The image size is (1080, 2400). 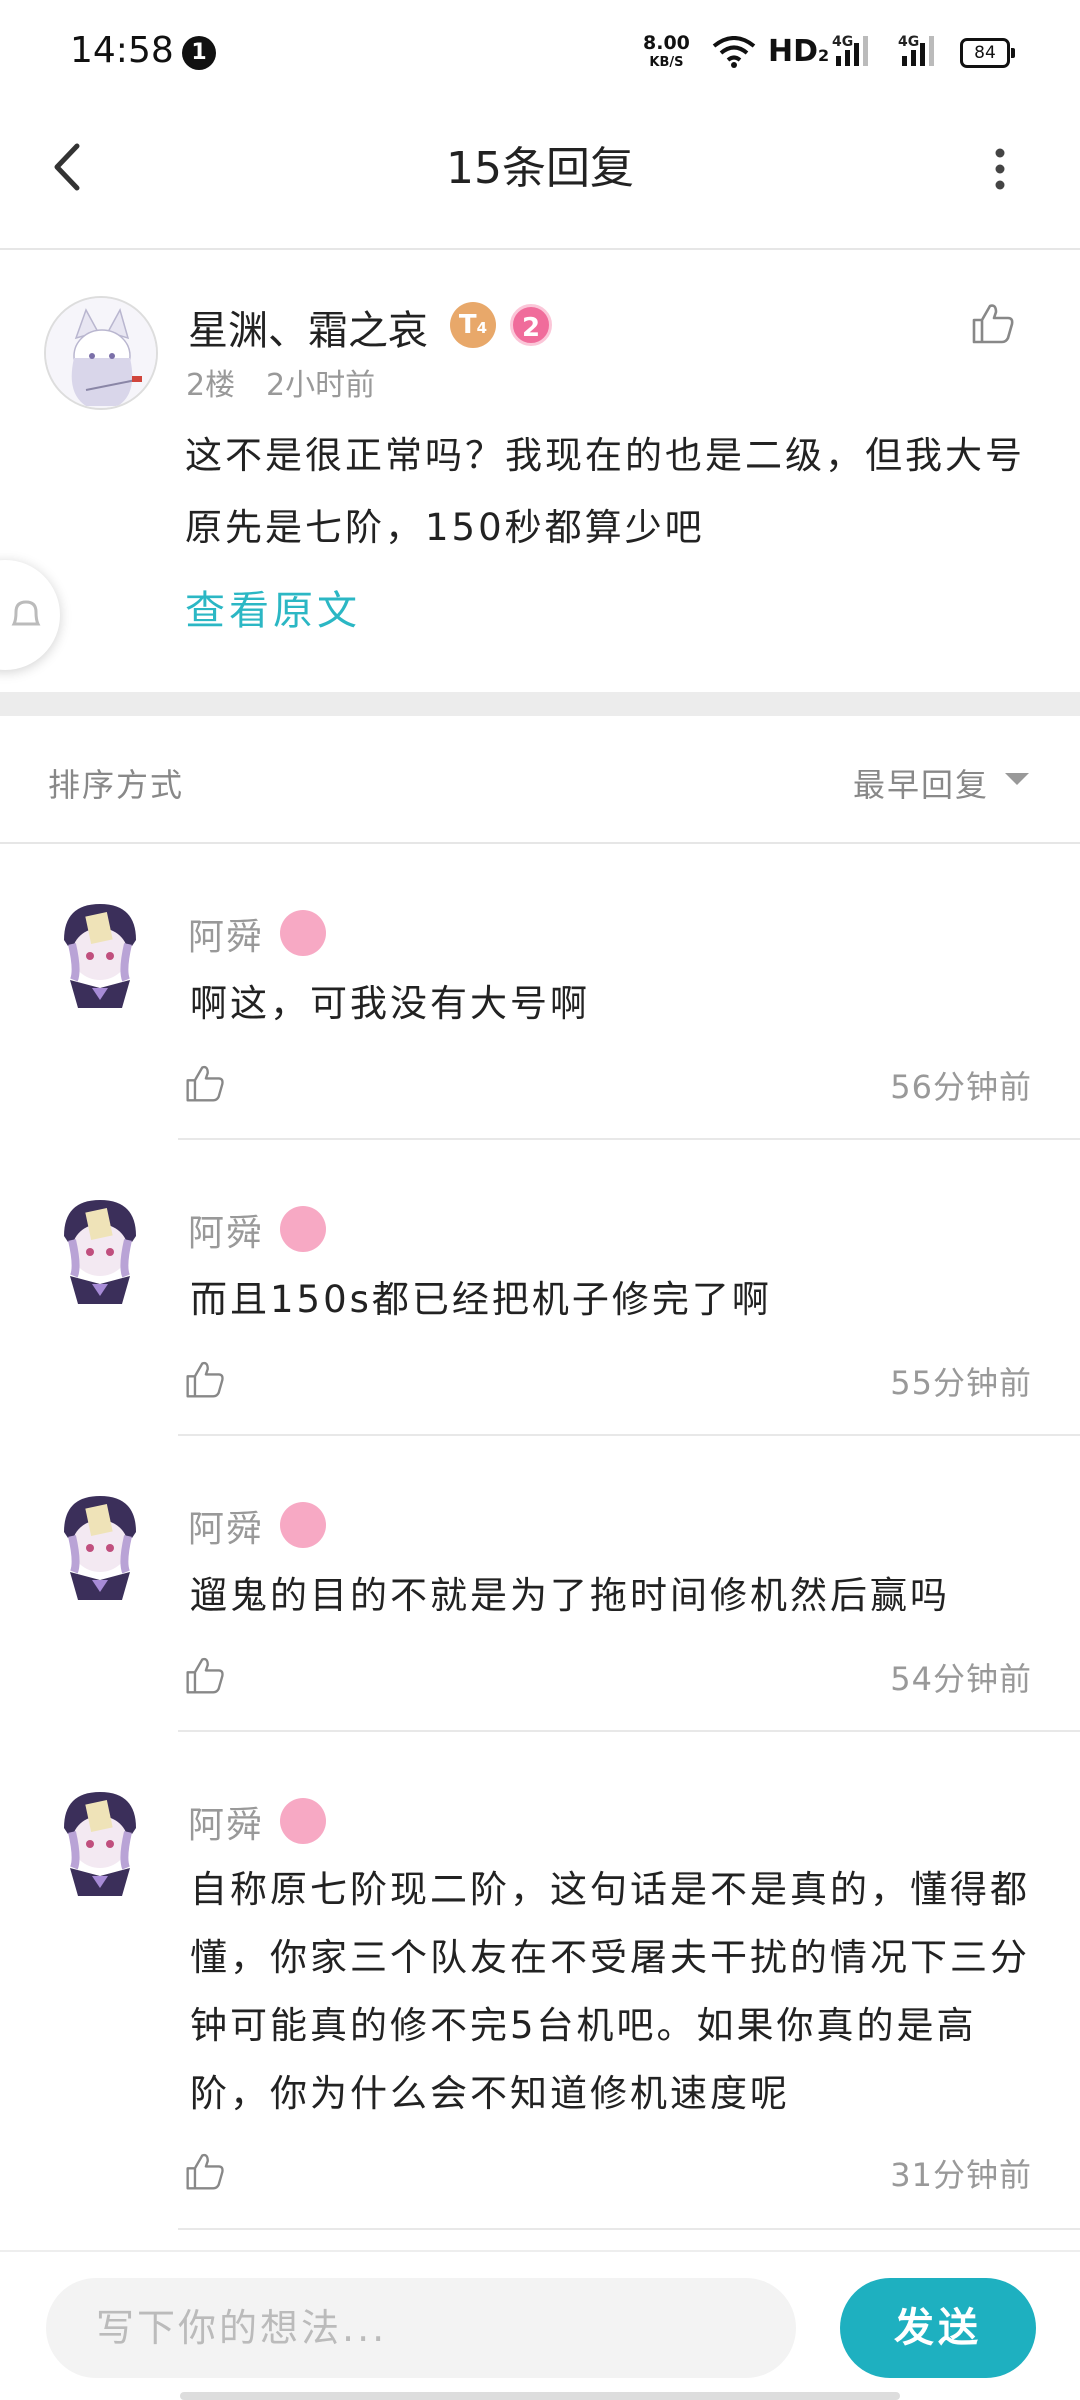 What do you see at coordinates (1000, 170) in the screenshot?
I see `more-options-icon` at bounding box center [1000, 170].